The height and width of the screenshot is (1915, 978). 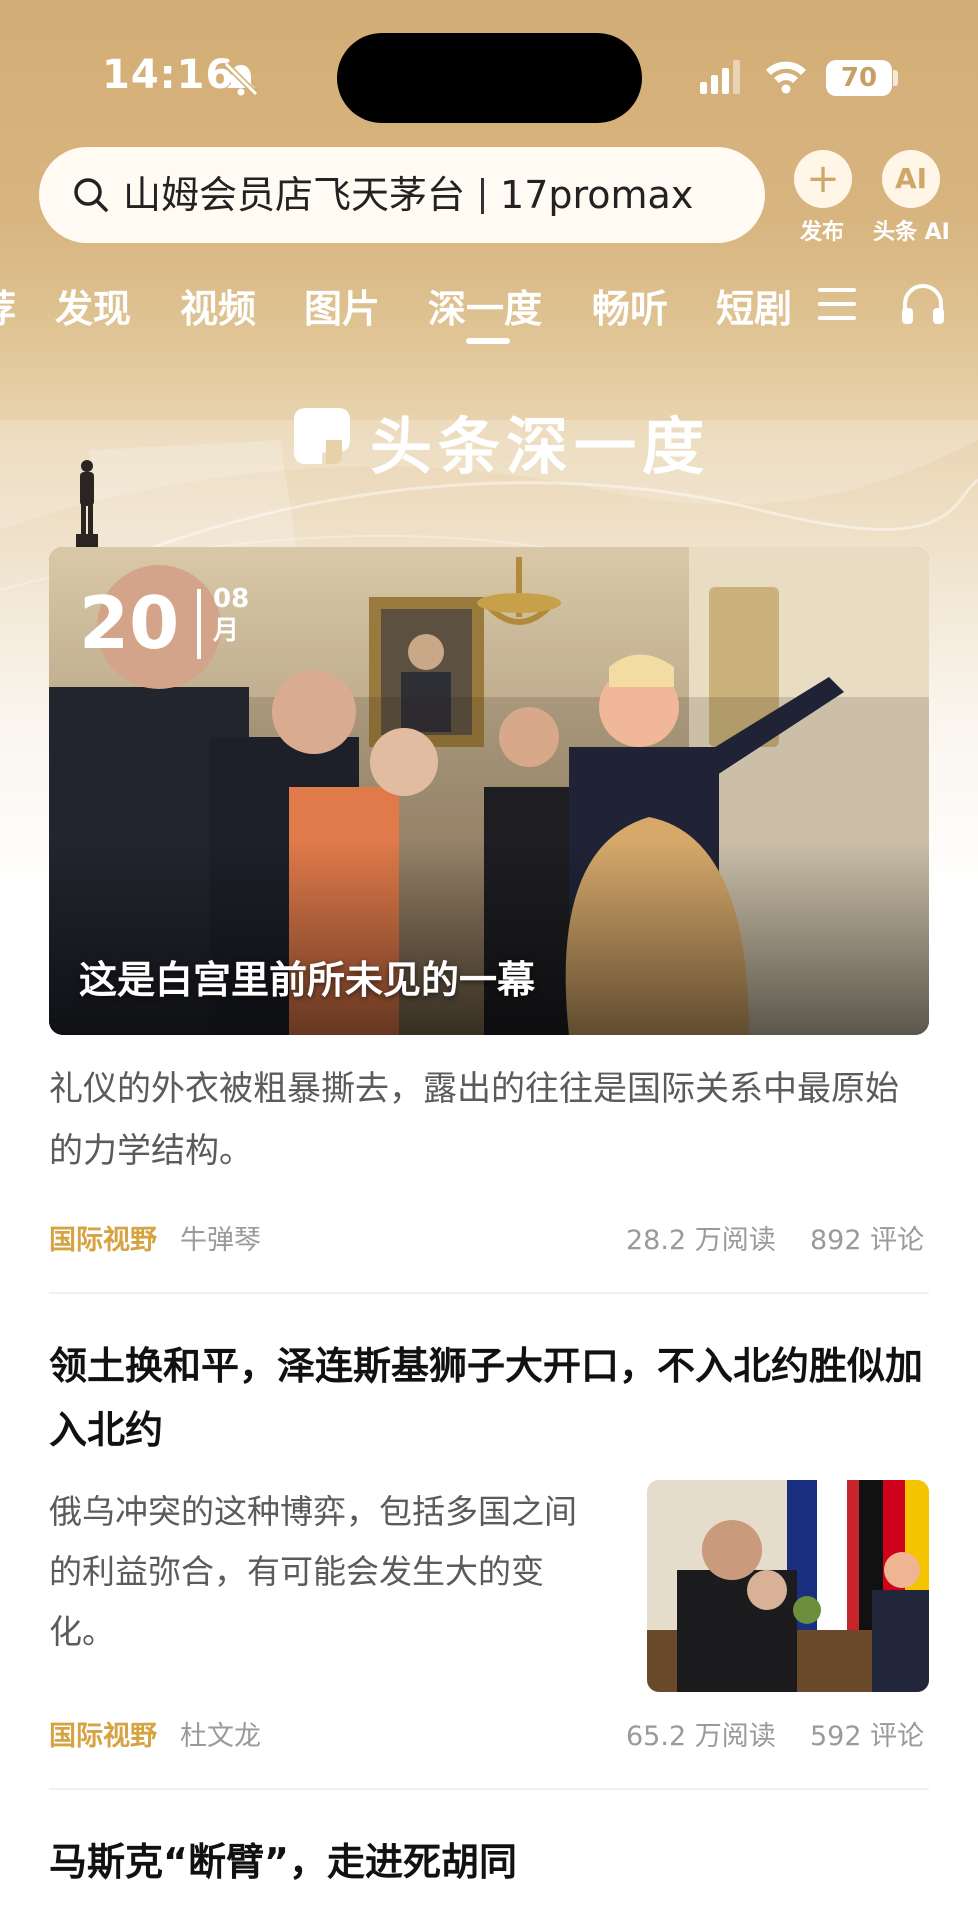 What do you see at coordinates (129, 623) in the screenshot?
I see `date-day: 20` at bounding box center [129, 623].